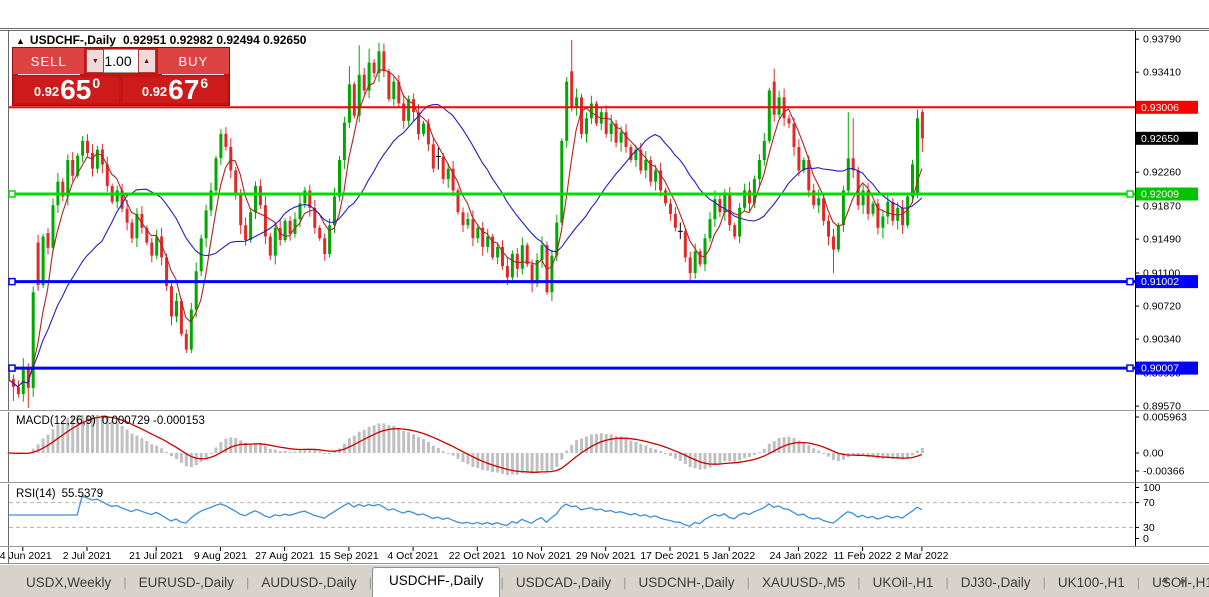  I want to click on svg-text: 17 Dec 2021, so click(670, 556).